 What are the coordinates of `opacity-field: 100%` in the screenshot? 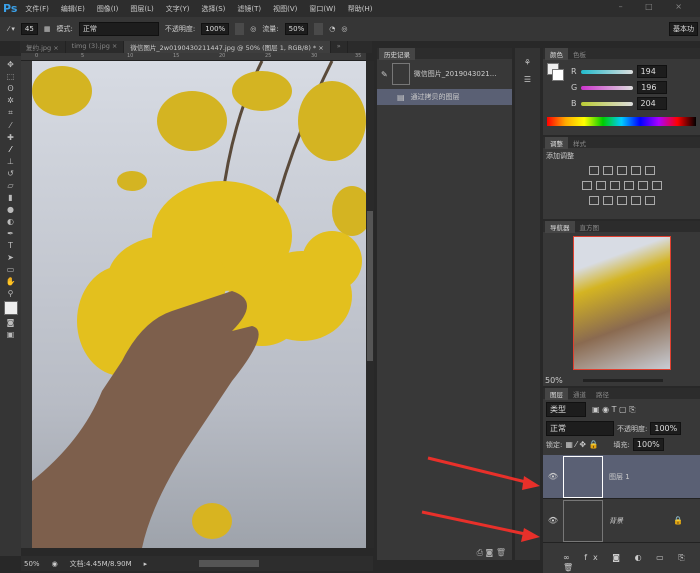 It's located at (215, 29).